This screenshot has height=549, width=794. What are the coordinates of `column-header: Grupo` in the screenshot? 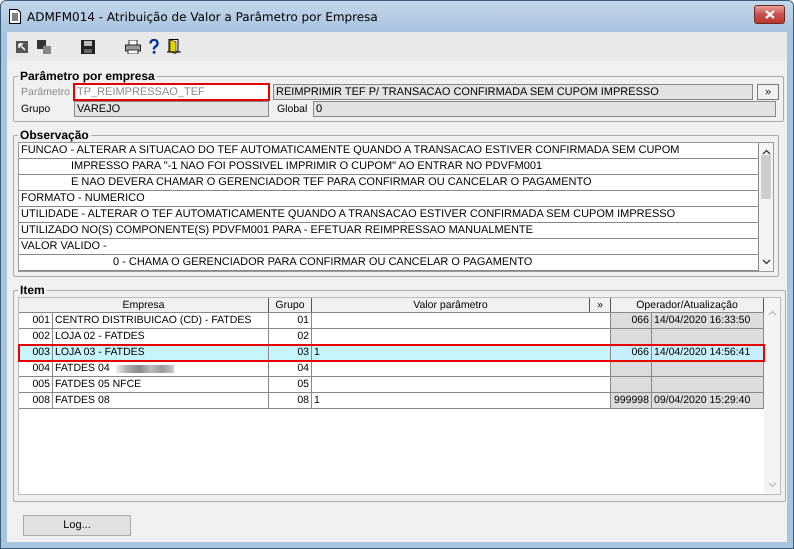 It's located at (290, 305).